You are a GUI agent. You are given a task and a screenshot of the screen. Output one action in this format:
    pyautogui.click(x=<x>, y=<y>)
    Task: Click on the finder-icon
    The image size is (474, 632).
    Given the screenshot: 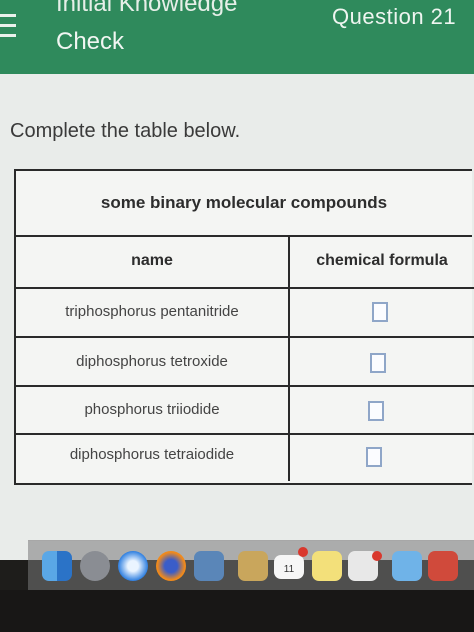 What is the action you would take?
    pyautogui.click(x=57, y=566)
    